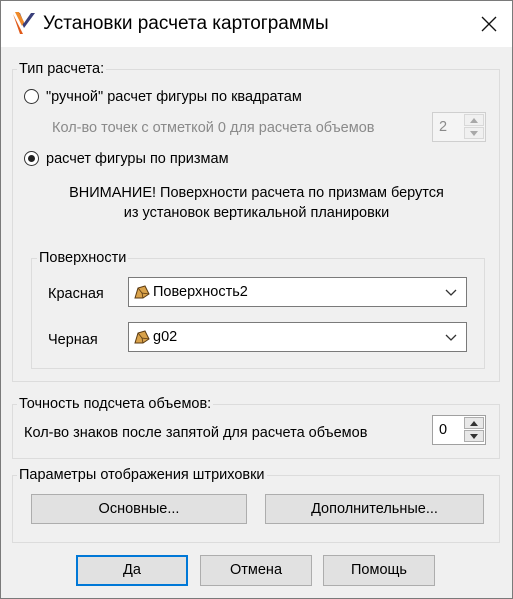 The height and width of the screenshot is (599, 513). What do you see at coordinates (443, 430) in the screenshot?
I see `decimals-value: 0` at bounding box center [443, 430].